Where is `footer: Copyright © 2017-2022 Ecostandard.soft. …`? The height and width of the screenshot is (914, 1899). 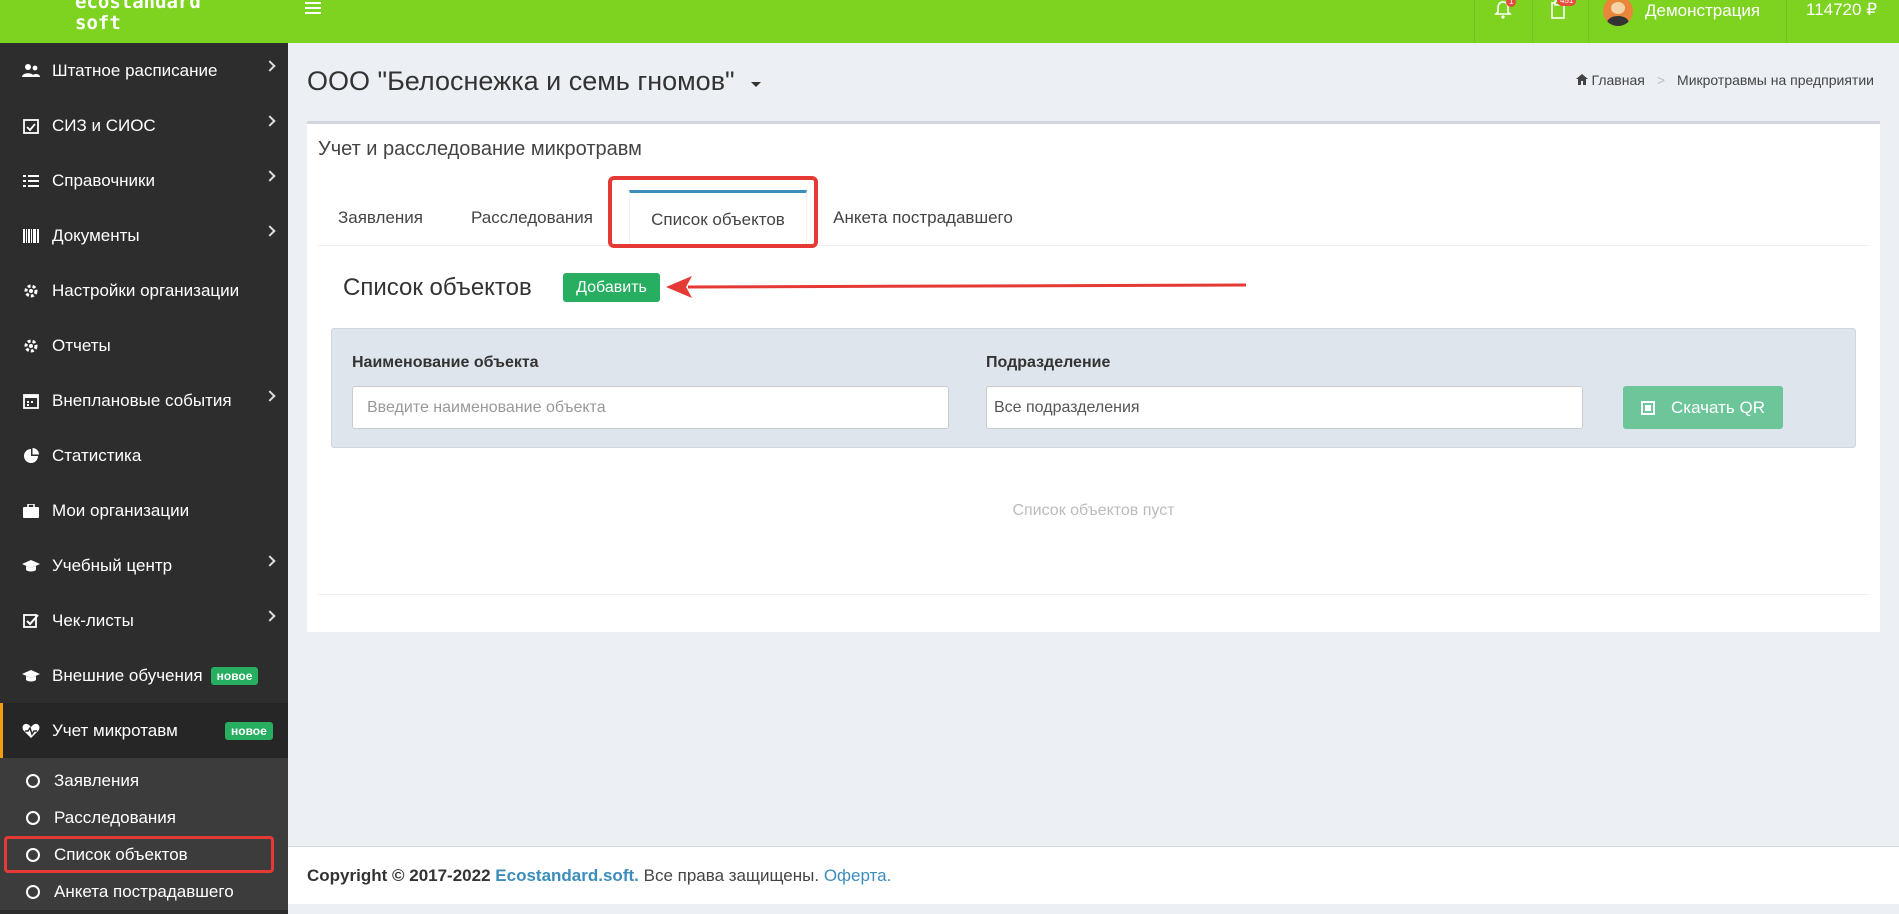
footer: Copyright © 2017-2022 Ecostandard.soft. … is located at coordinates (1093, 875).